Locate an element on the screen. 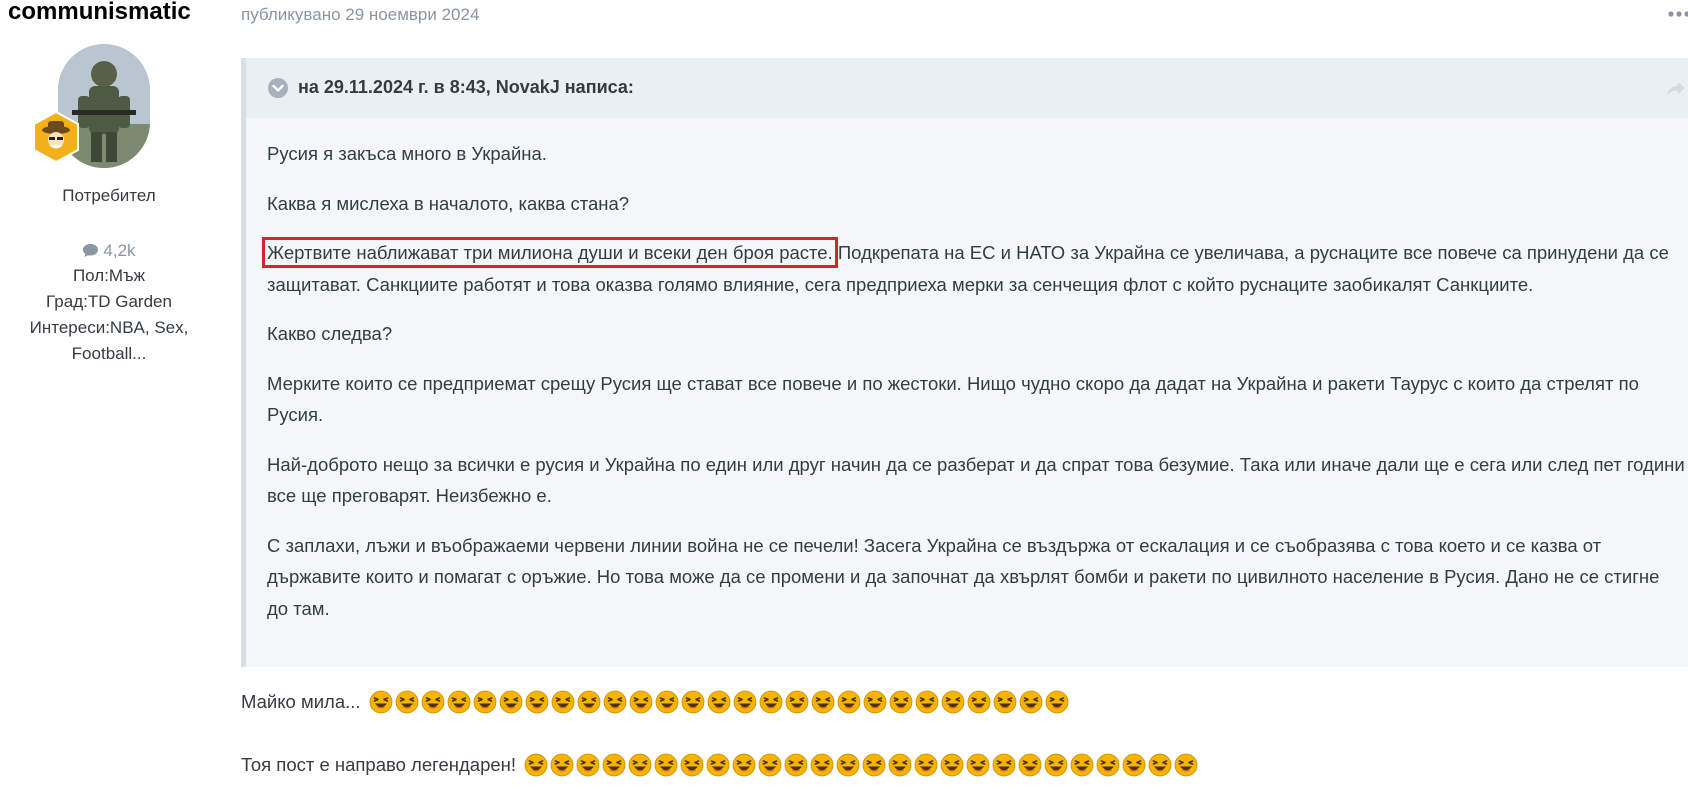 The height and width of the screenshot is (797, 1688). profile-field-city: Град:TD Garden is located at coordinates (109, 301).